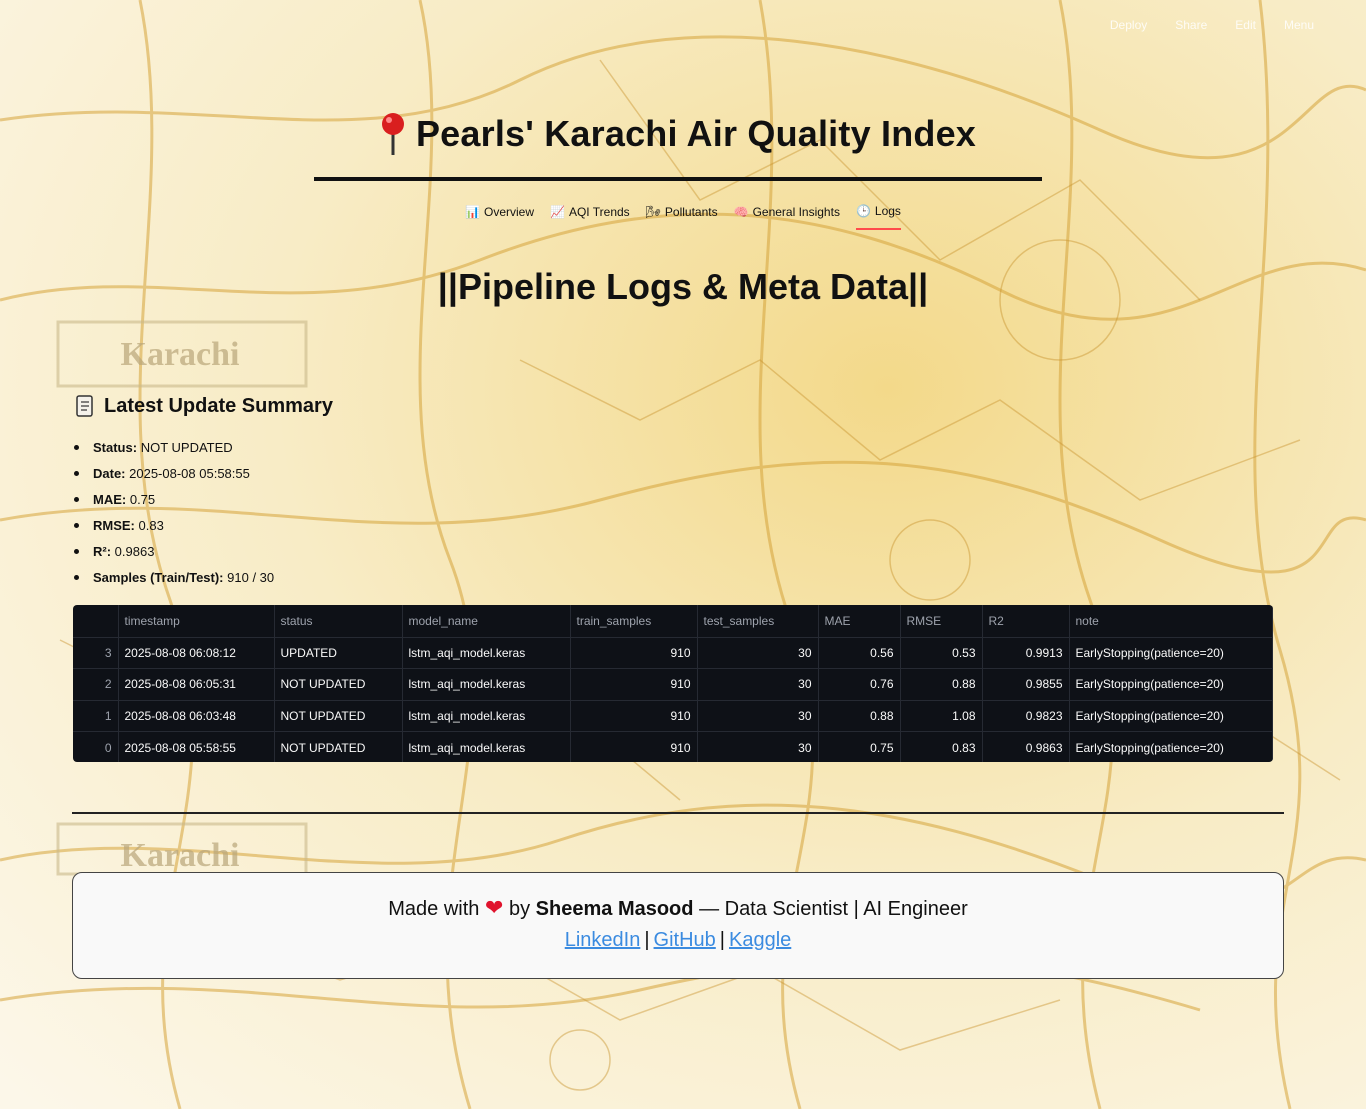 This screenshot has height=1109, width=1366. What do you see at coordinates (1026, 621) in the screenshot?
I see `column-header-r2: R2` at bounding box center [1026, 621].